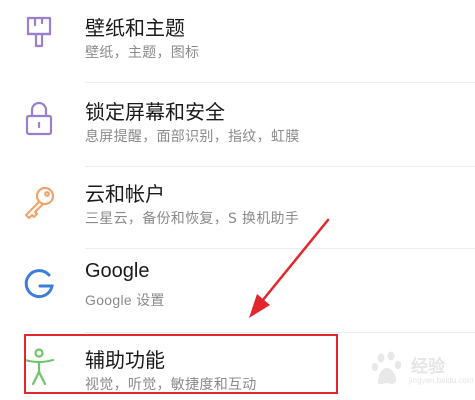 This screenshot has width=475, height=400. What do you see at coordinates (125, 194) in the screenshot?
I see `settings-item-title: 云和帐户` at bounding box center [125, 194].